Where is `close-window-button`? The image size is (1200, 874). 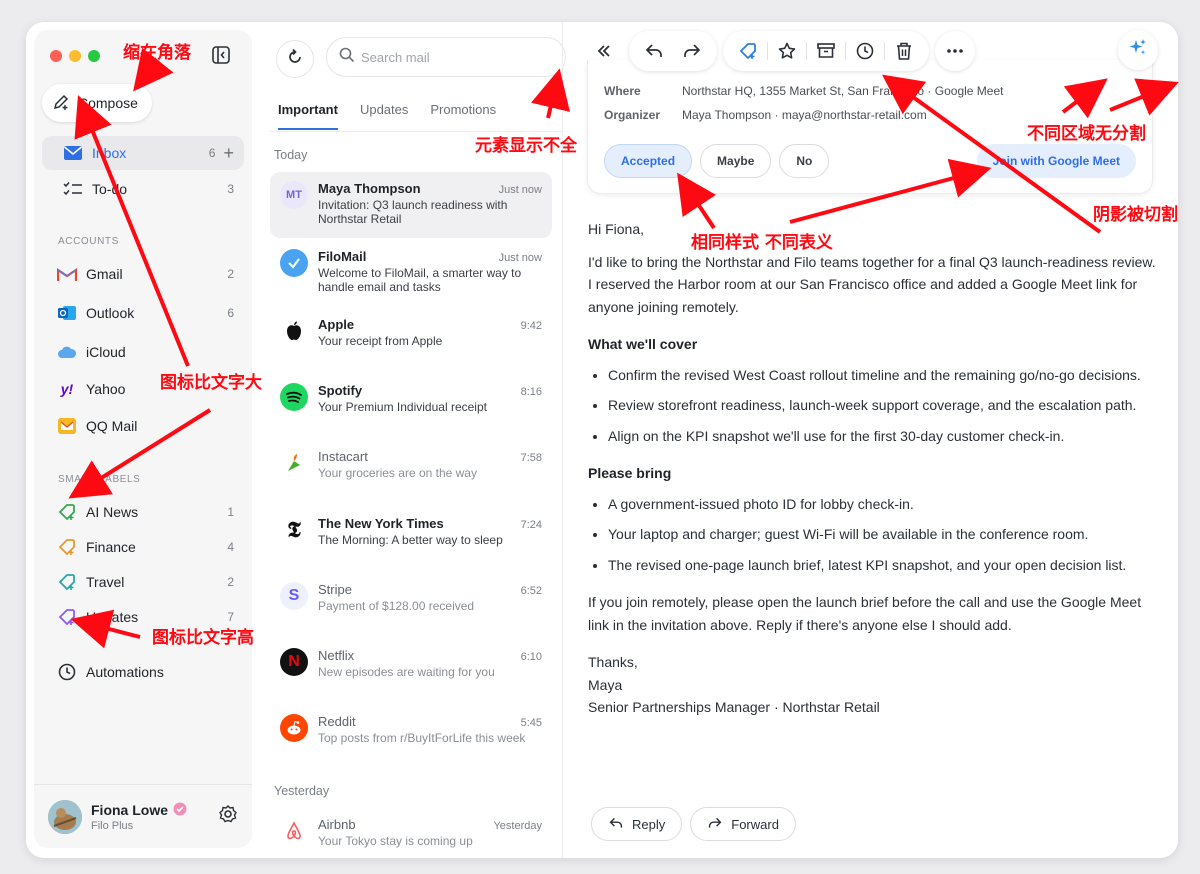
close-window-button is located at coordinates (56, 56).